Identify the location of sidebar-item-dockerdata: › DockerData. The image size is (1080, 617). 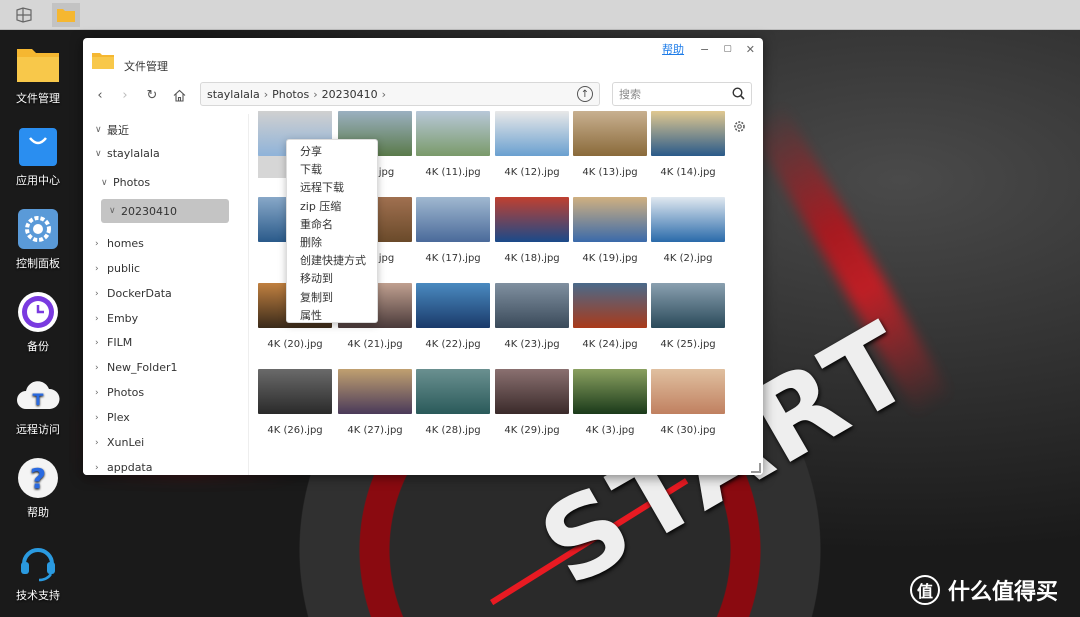
(133, 293).